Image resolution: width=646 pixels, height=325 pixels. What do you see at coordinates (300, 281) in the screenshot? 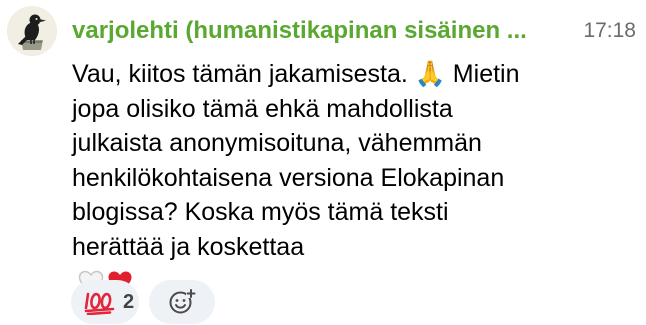
I see `hearts` at bounding box center [300, 281].